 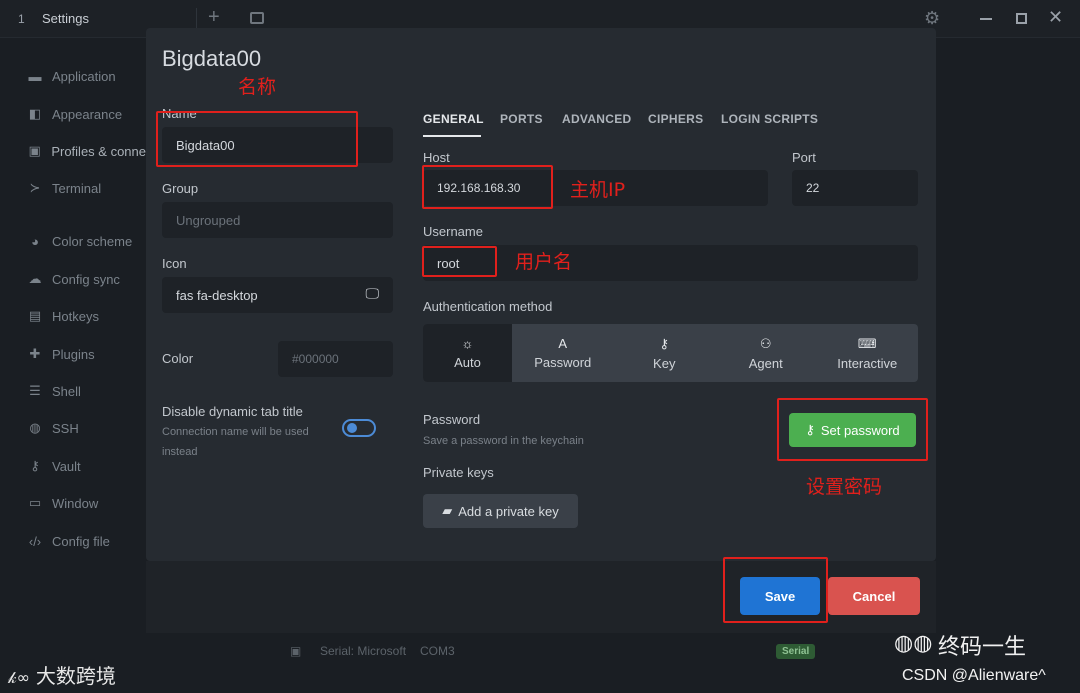 What do you see at coordinates (257, 18) in the screenshot?
I see `tabs-overview-icon` at bounding box center [257, 18].